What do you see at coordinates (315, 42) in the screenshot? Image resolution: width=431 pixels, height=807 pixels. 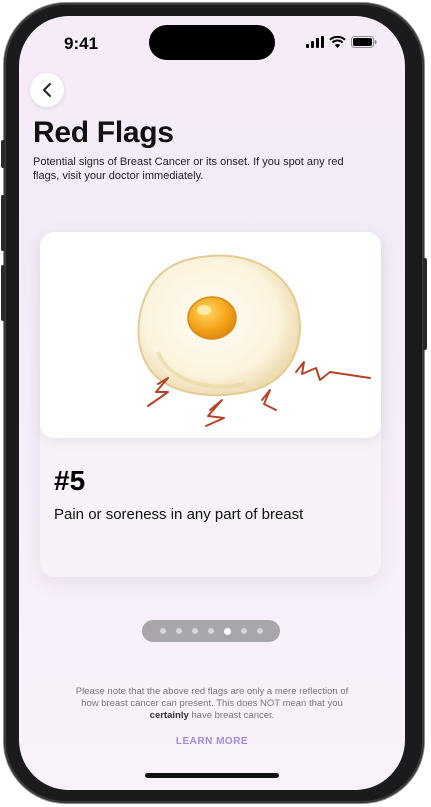 I see `cellular-signal-icon` at bounding box center [315, 42].